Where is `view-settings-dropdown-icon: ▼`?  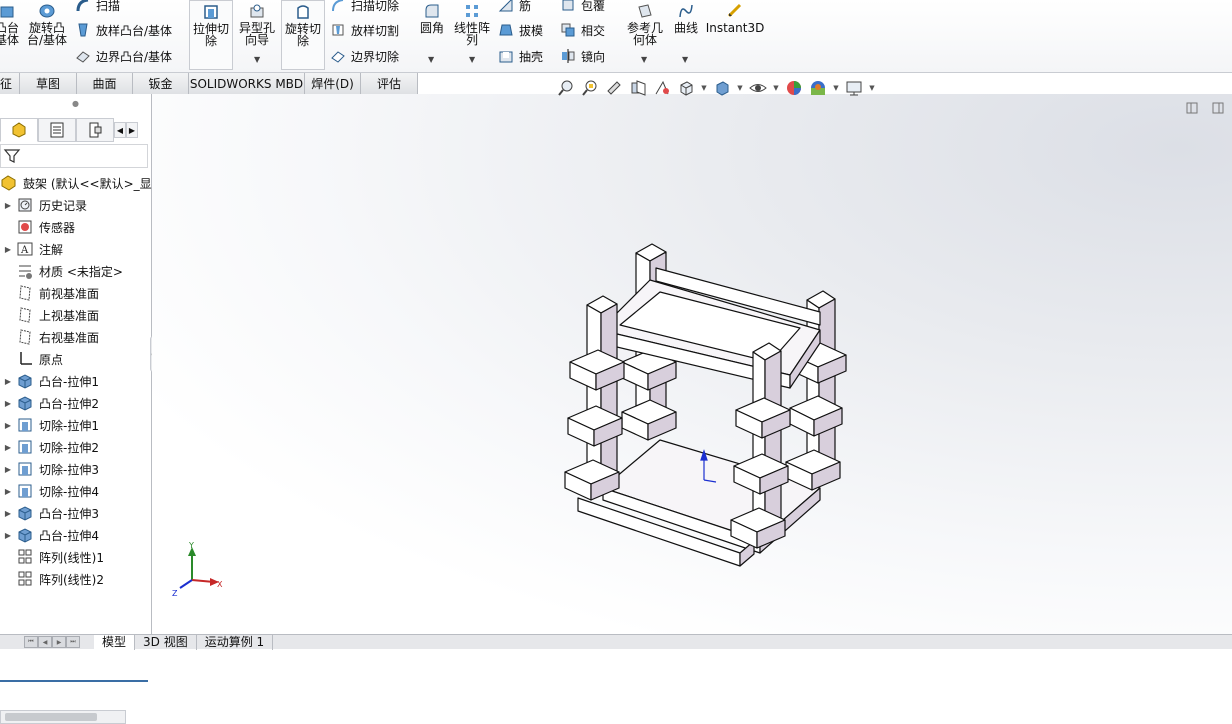
view-settings-dropdown-icon: ▼ is located at coordinates (872, 88).